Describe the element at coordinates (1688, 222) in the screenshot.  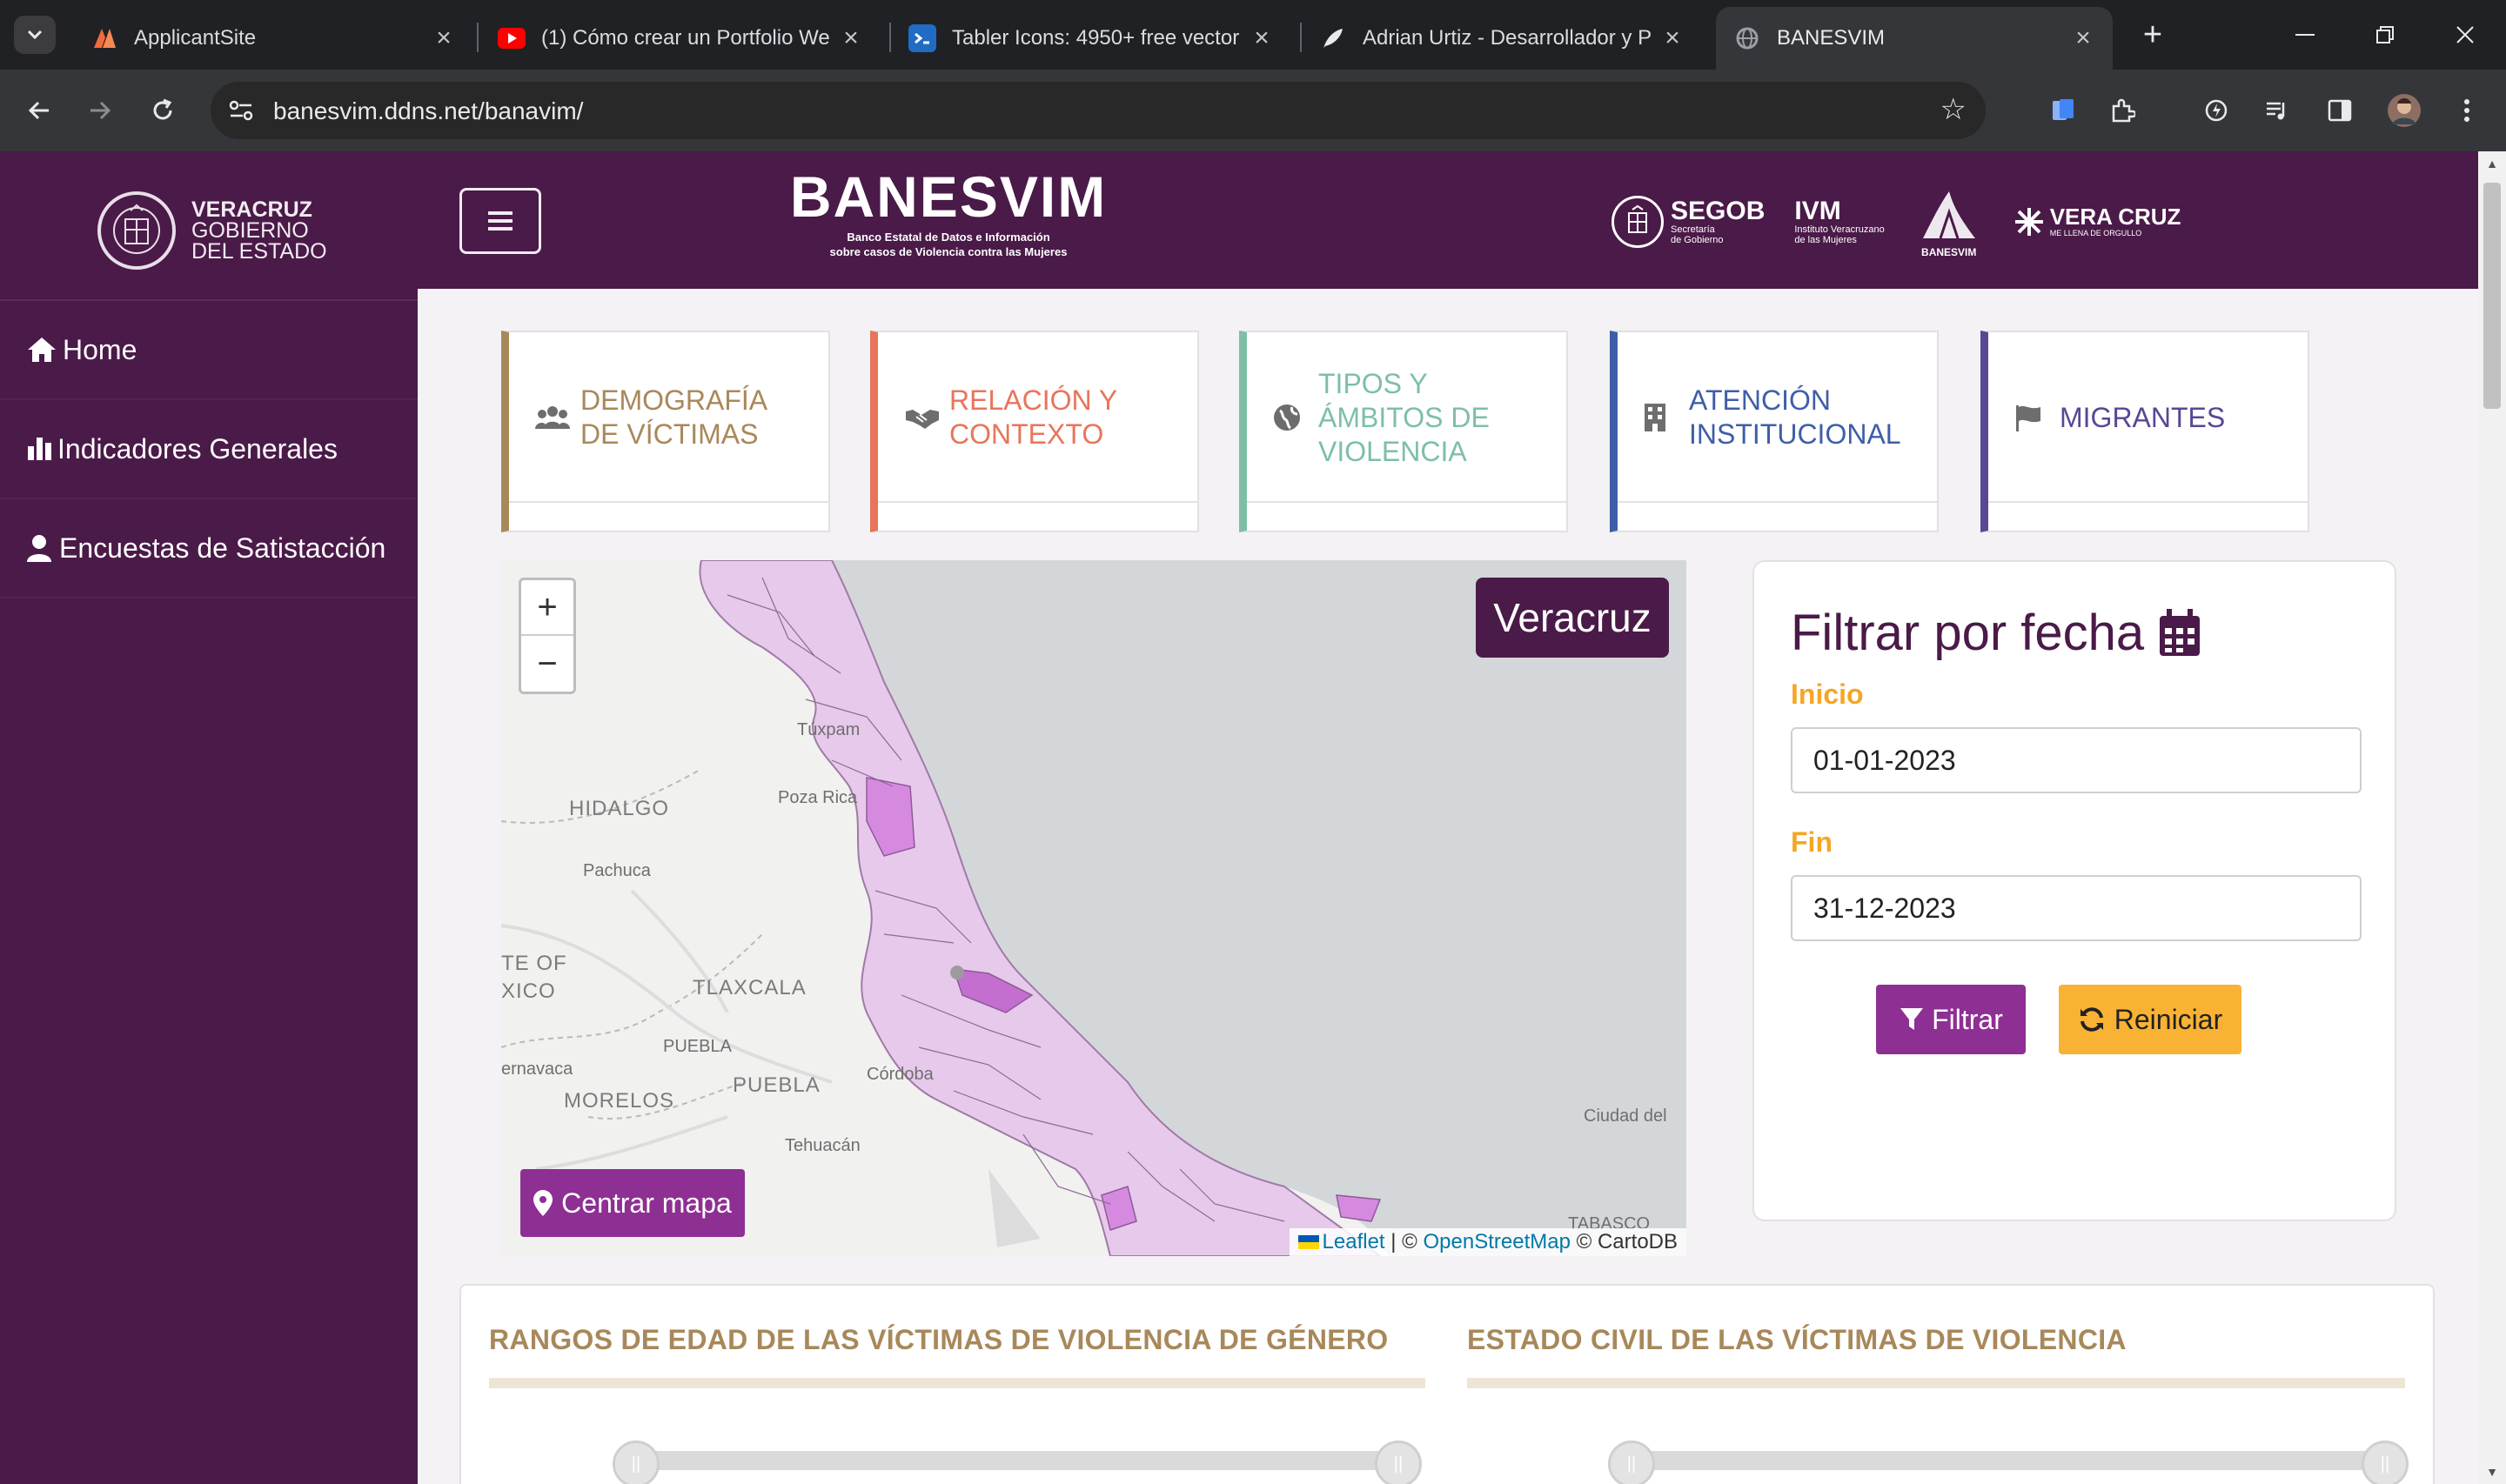
I see `segob-logo: SEGOB Secretaría de Gobierno` at that location.